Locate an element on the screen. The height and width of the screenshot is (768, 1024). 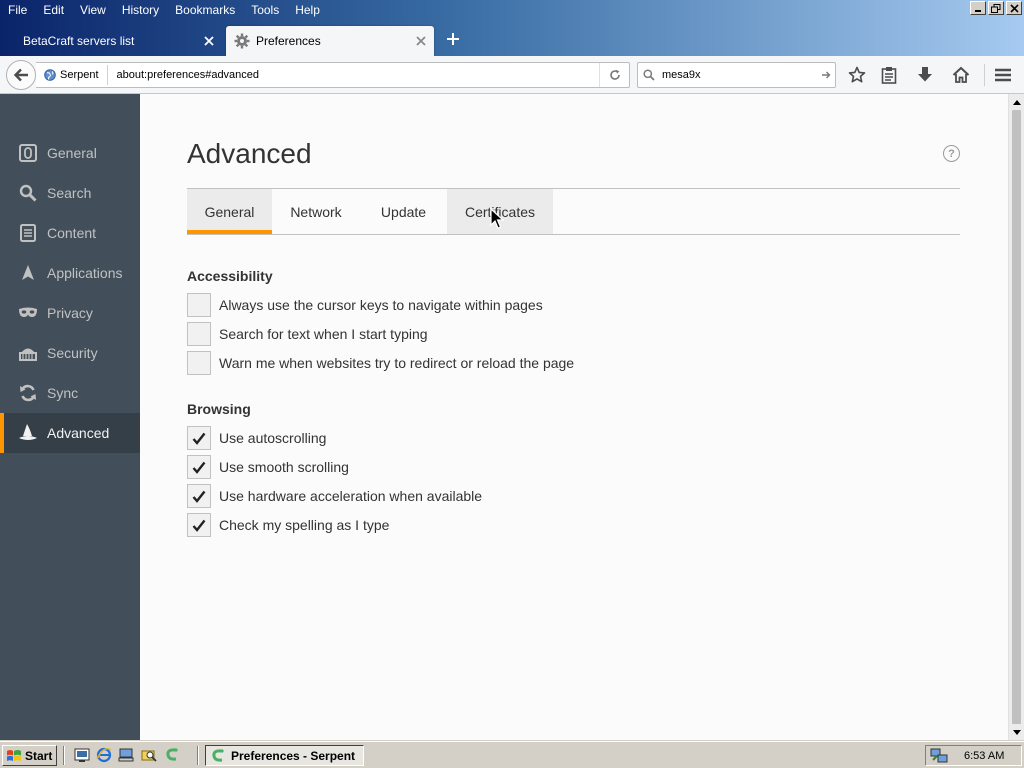
sidebar-item-label: Privacy is located at coordinates (70, 313).